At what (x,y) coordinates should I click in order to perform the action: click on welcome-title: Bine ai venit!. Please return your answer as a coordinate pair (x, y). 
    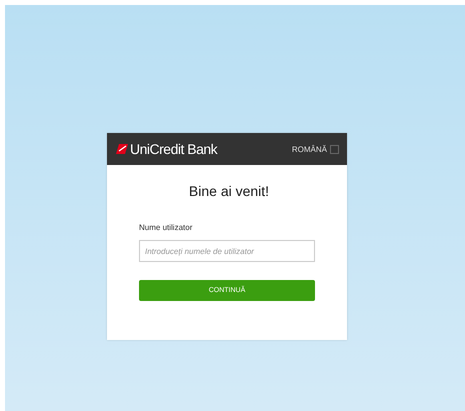
    Looking at the image, I should click on (229, 191).